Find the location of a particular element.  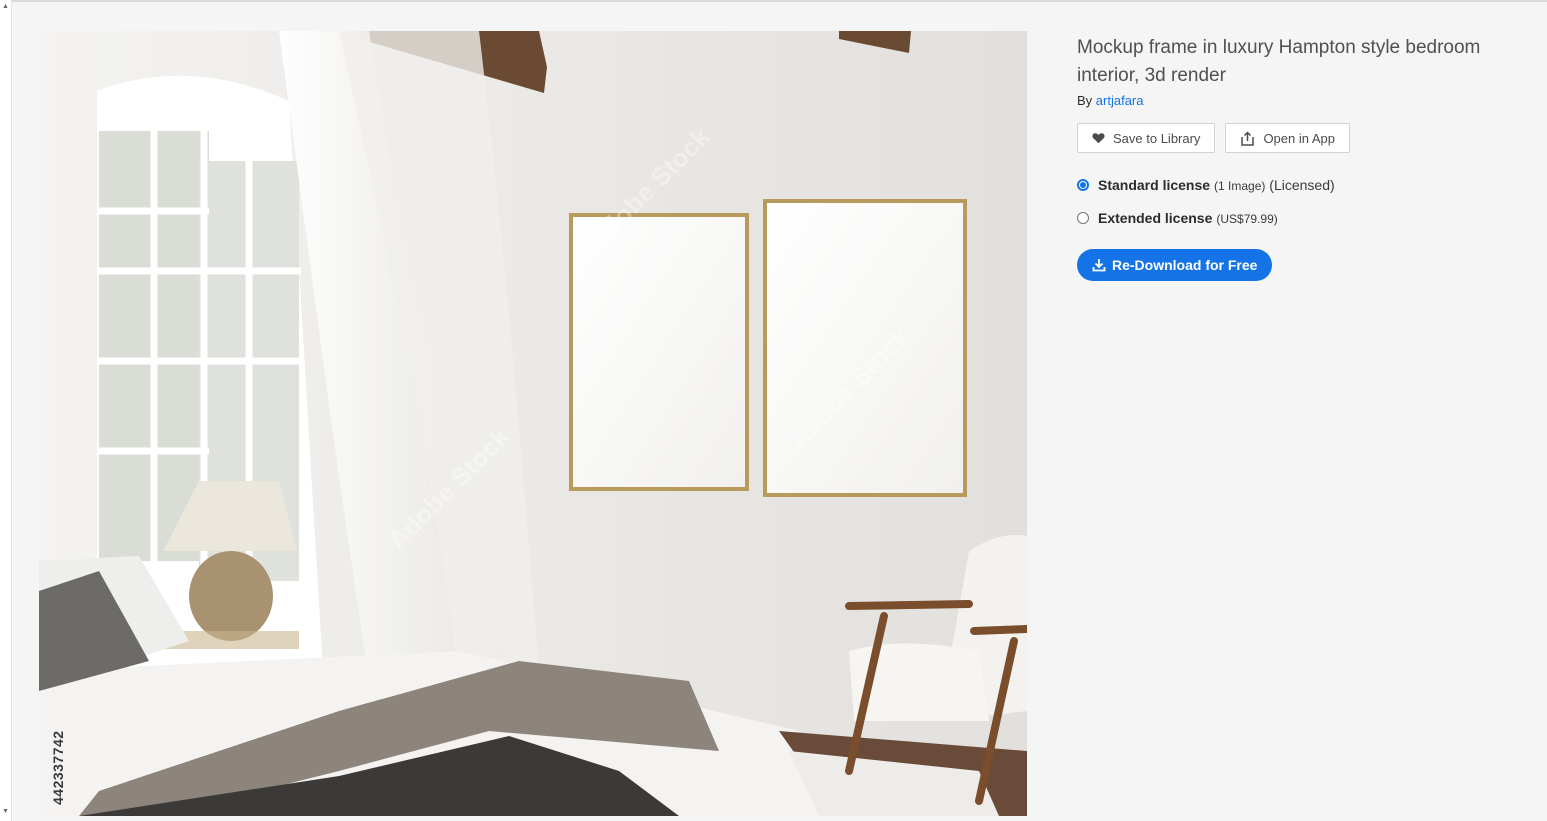

standard-license-radio is located at coordinates (1083, 185).